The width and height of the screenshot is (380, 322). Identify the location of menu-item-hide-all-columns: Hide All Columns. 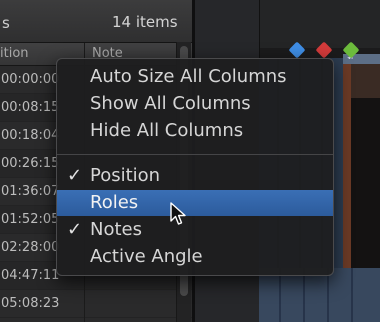
(195, 131).